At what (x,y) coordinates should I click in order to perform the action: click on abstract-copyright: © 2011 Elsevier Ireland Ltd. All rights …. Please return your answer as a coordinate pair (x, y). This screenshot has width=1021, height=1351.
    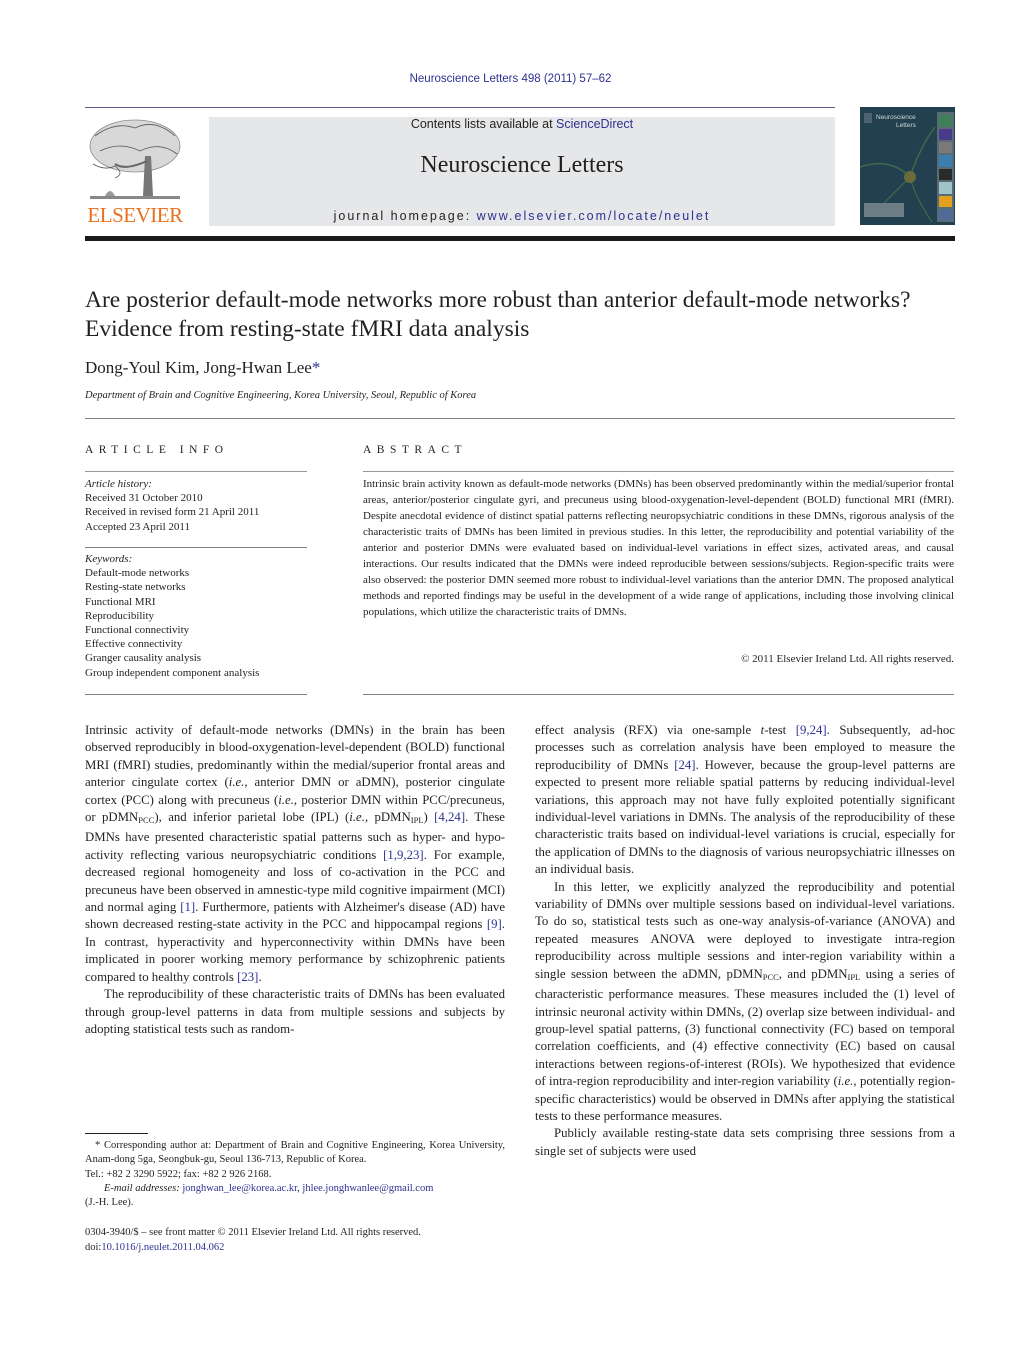
    Looking at the image, I should click on (847, 659).